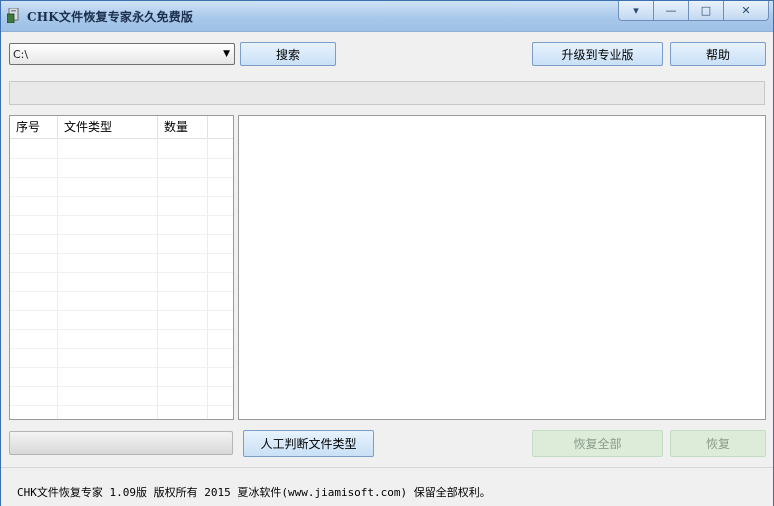 This screenshot has width=774, height=506. I want to click on drive-select: C:\ ▼, so click(122, 54).